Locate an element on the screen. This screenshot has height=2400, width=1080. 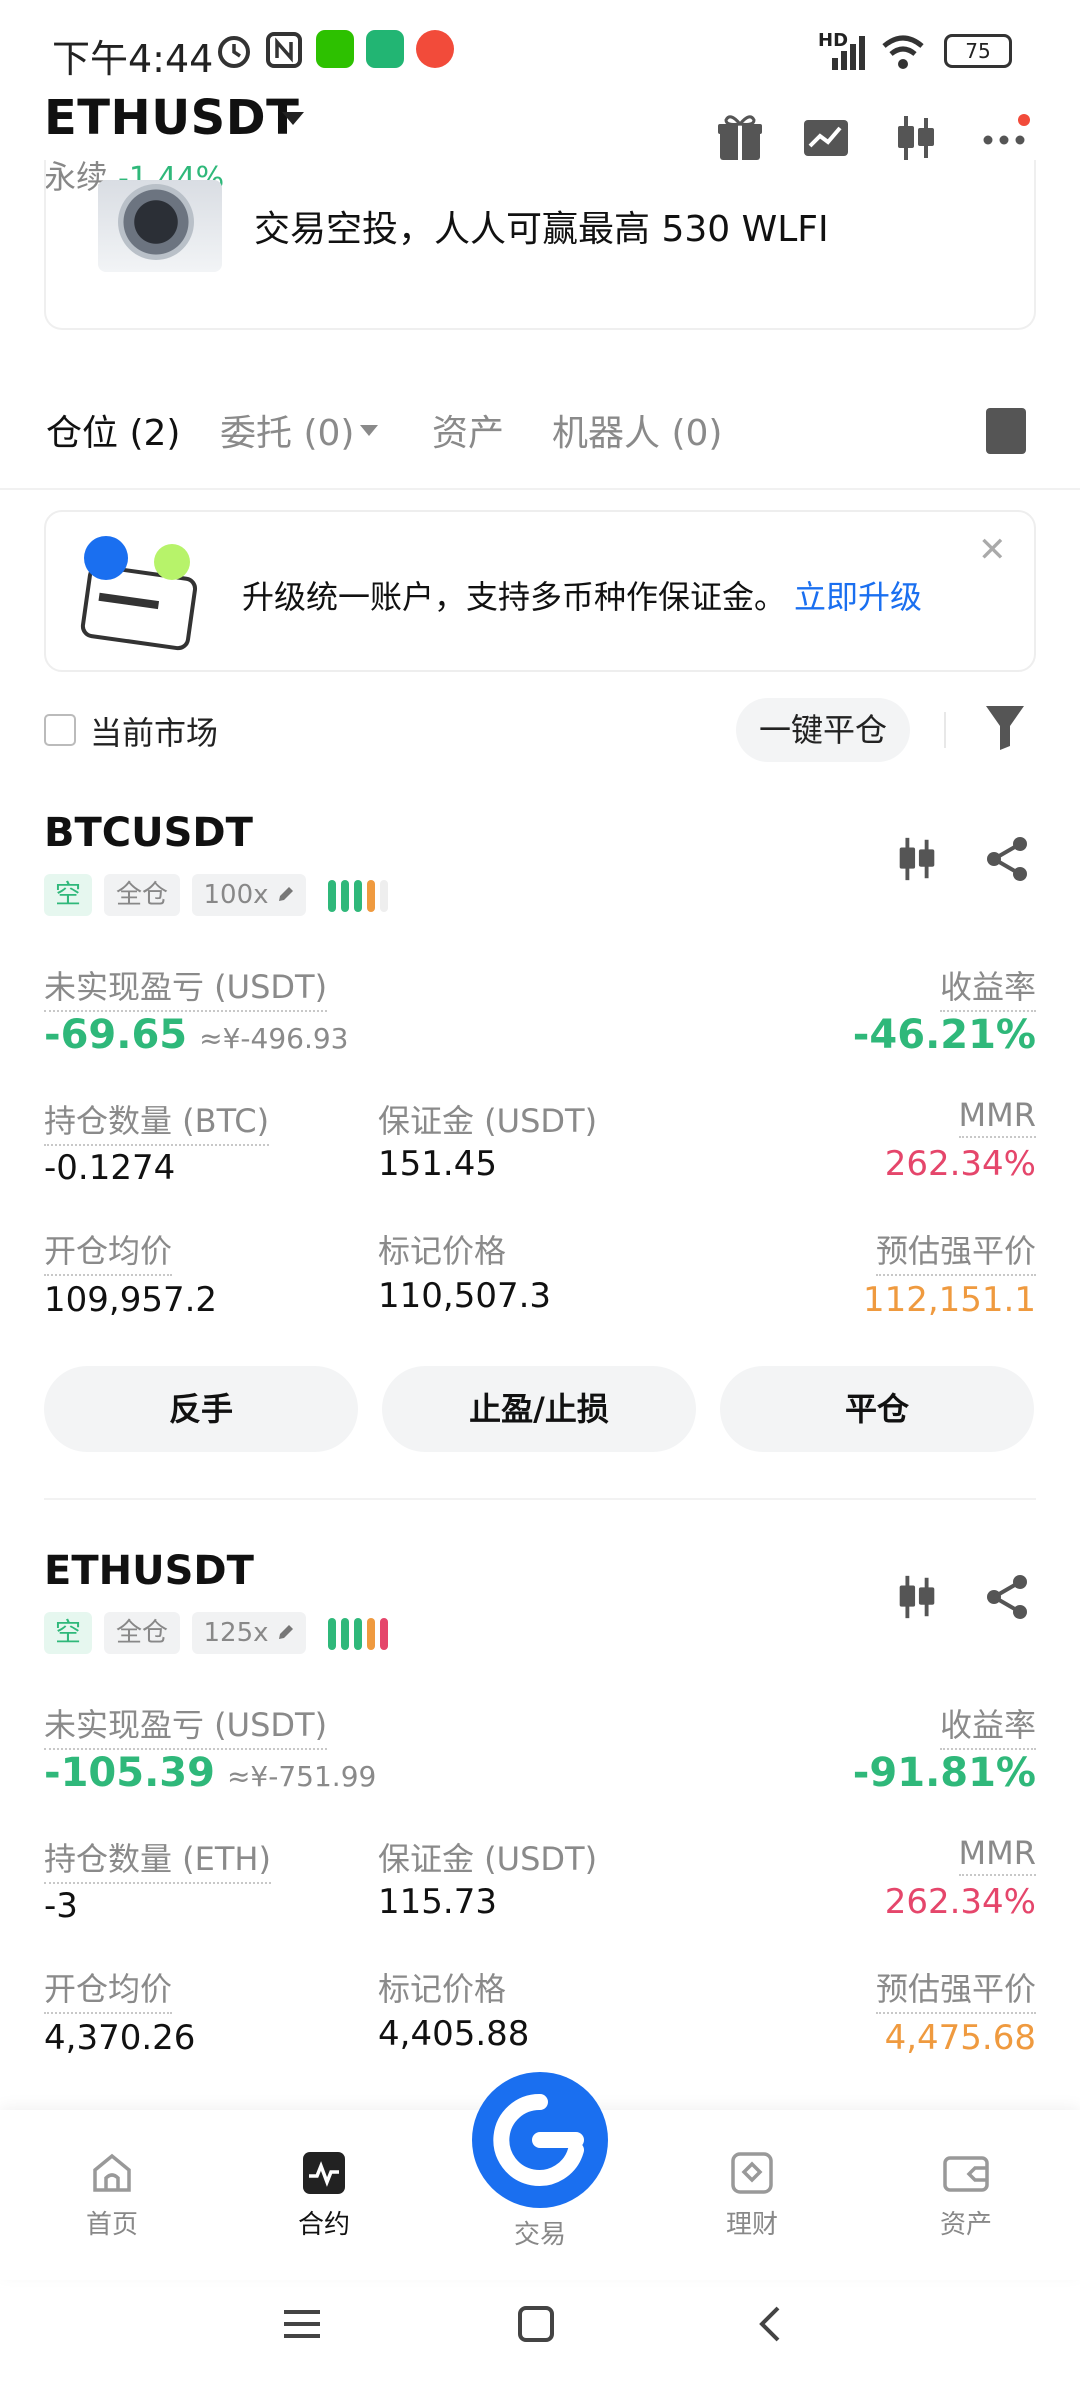
nav-earn: 理财 is located at coordinates (752, 2195).